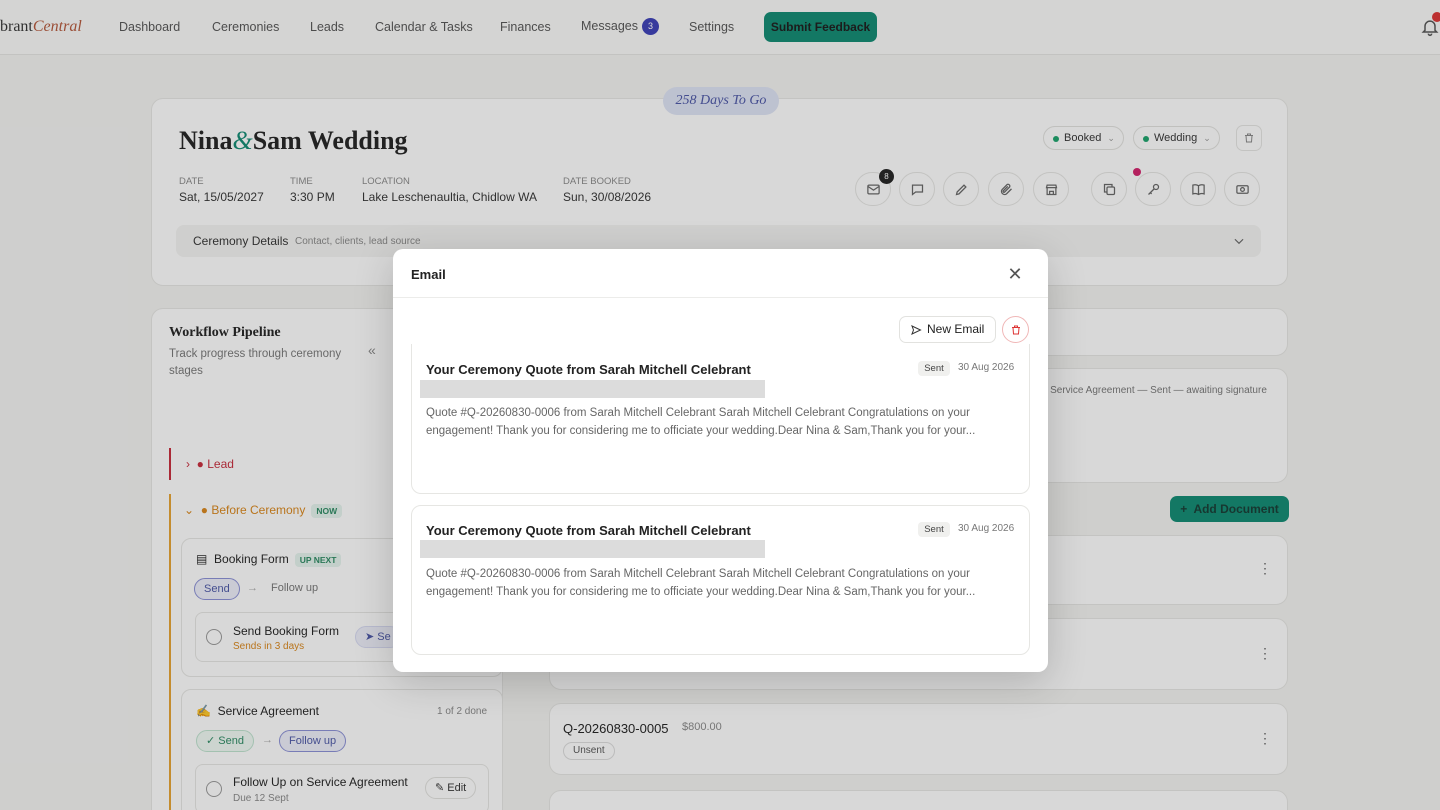 This screenshot has width=1440, height=810. I want to click on modal-header: Email ✕, so click(720, 273).